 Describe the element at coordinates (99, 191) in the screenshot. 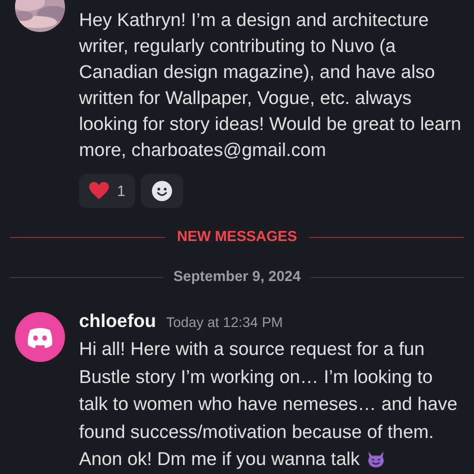

I see `heart-icon` at that location.